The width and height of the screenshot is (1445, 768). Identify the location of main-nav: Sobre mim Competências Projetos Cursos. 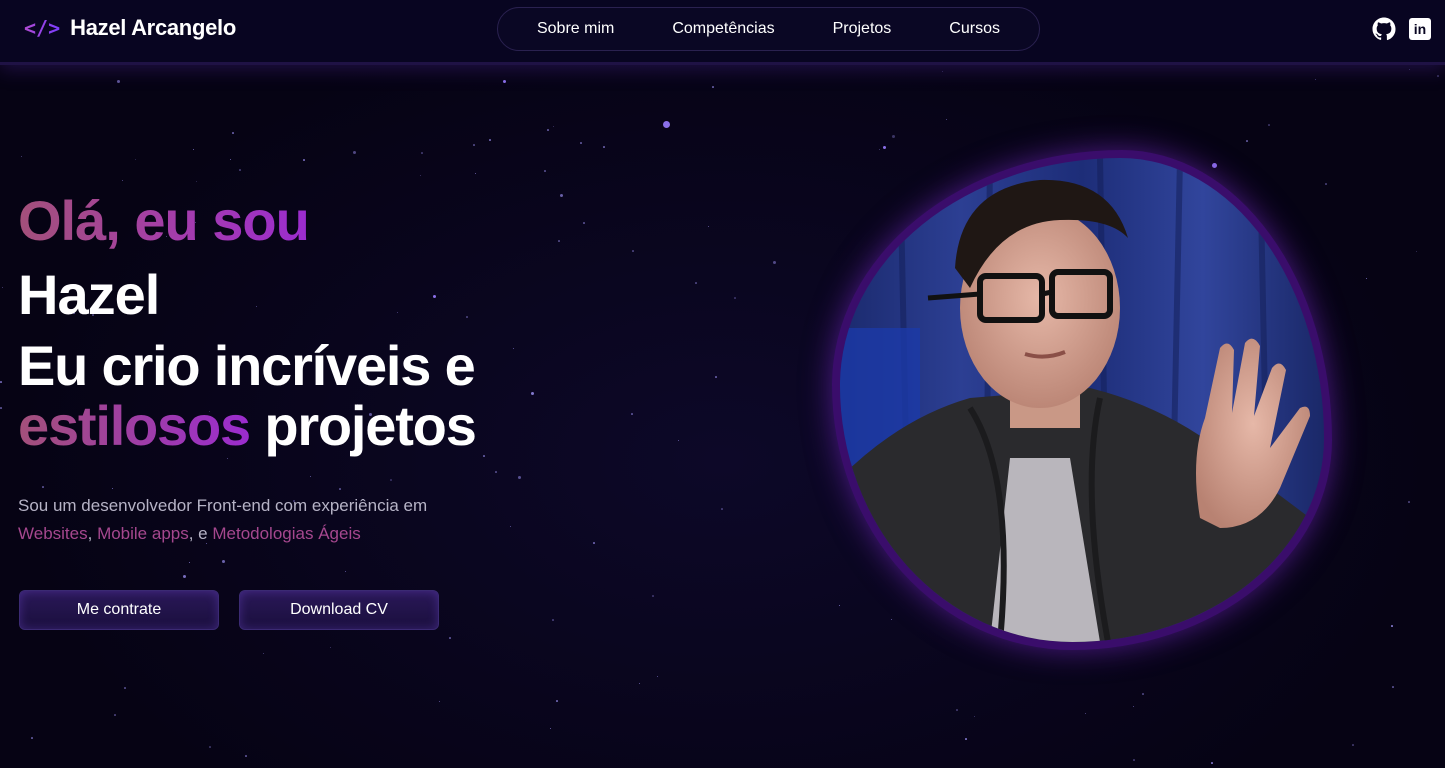
(768, 29).